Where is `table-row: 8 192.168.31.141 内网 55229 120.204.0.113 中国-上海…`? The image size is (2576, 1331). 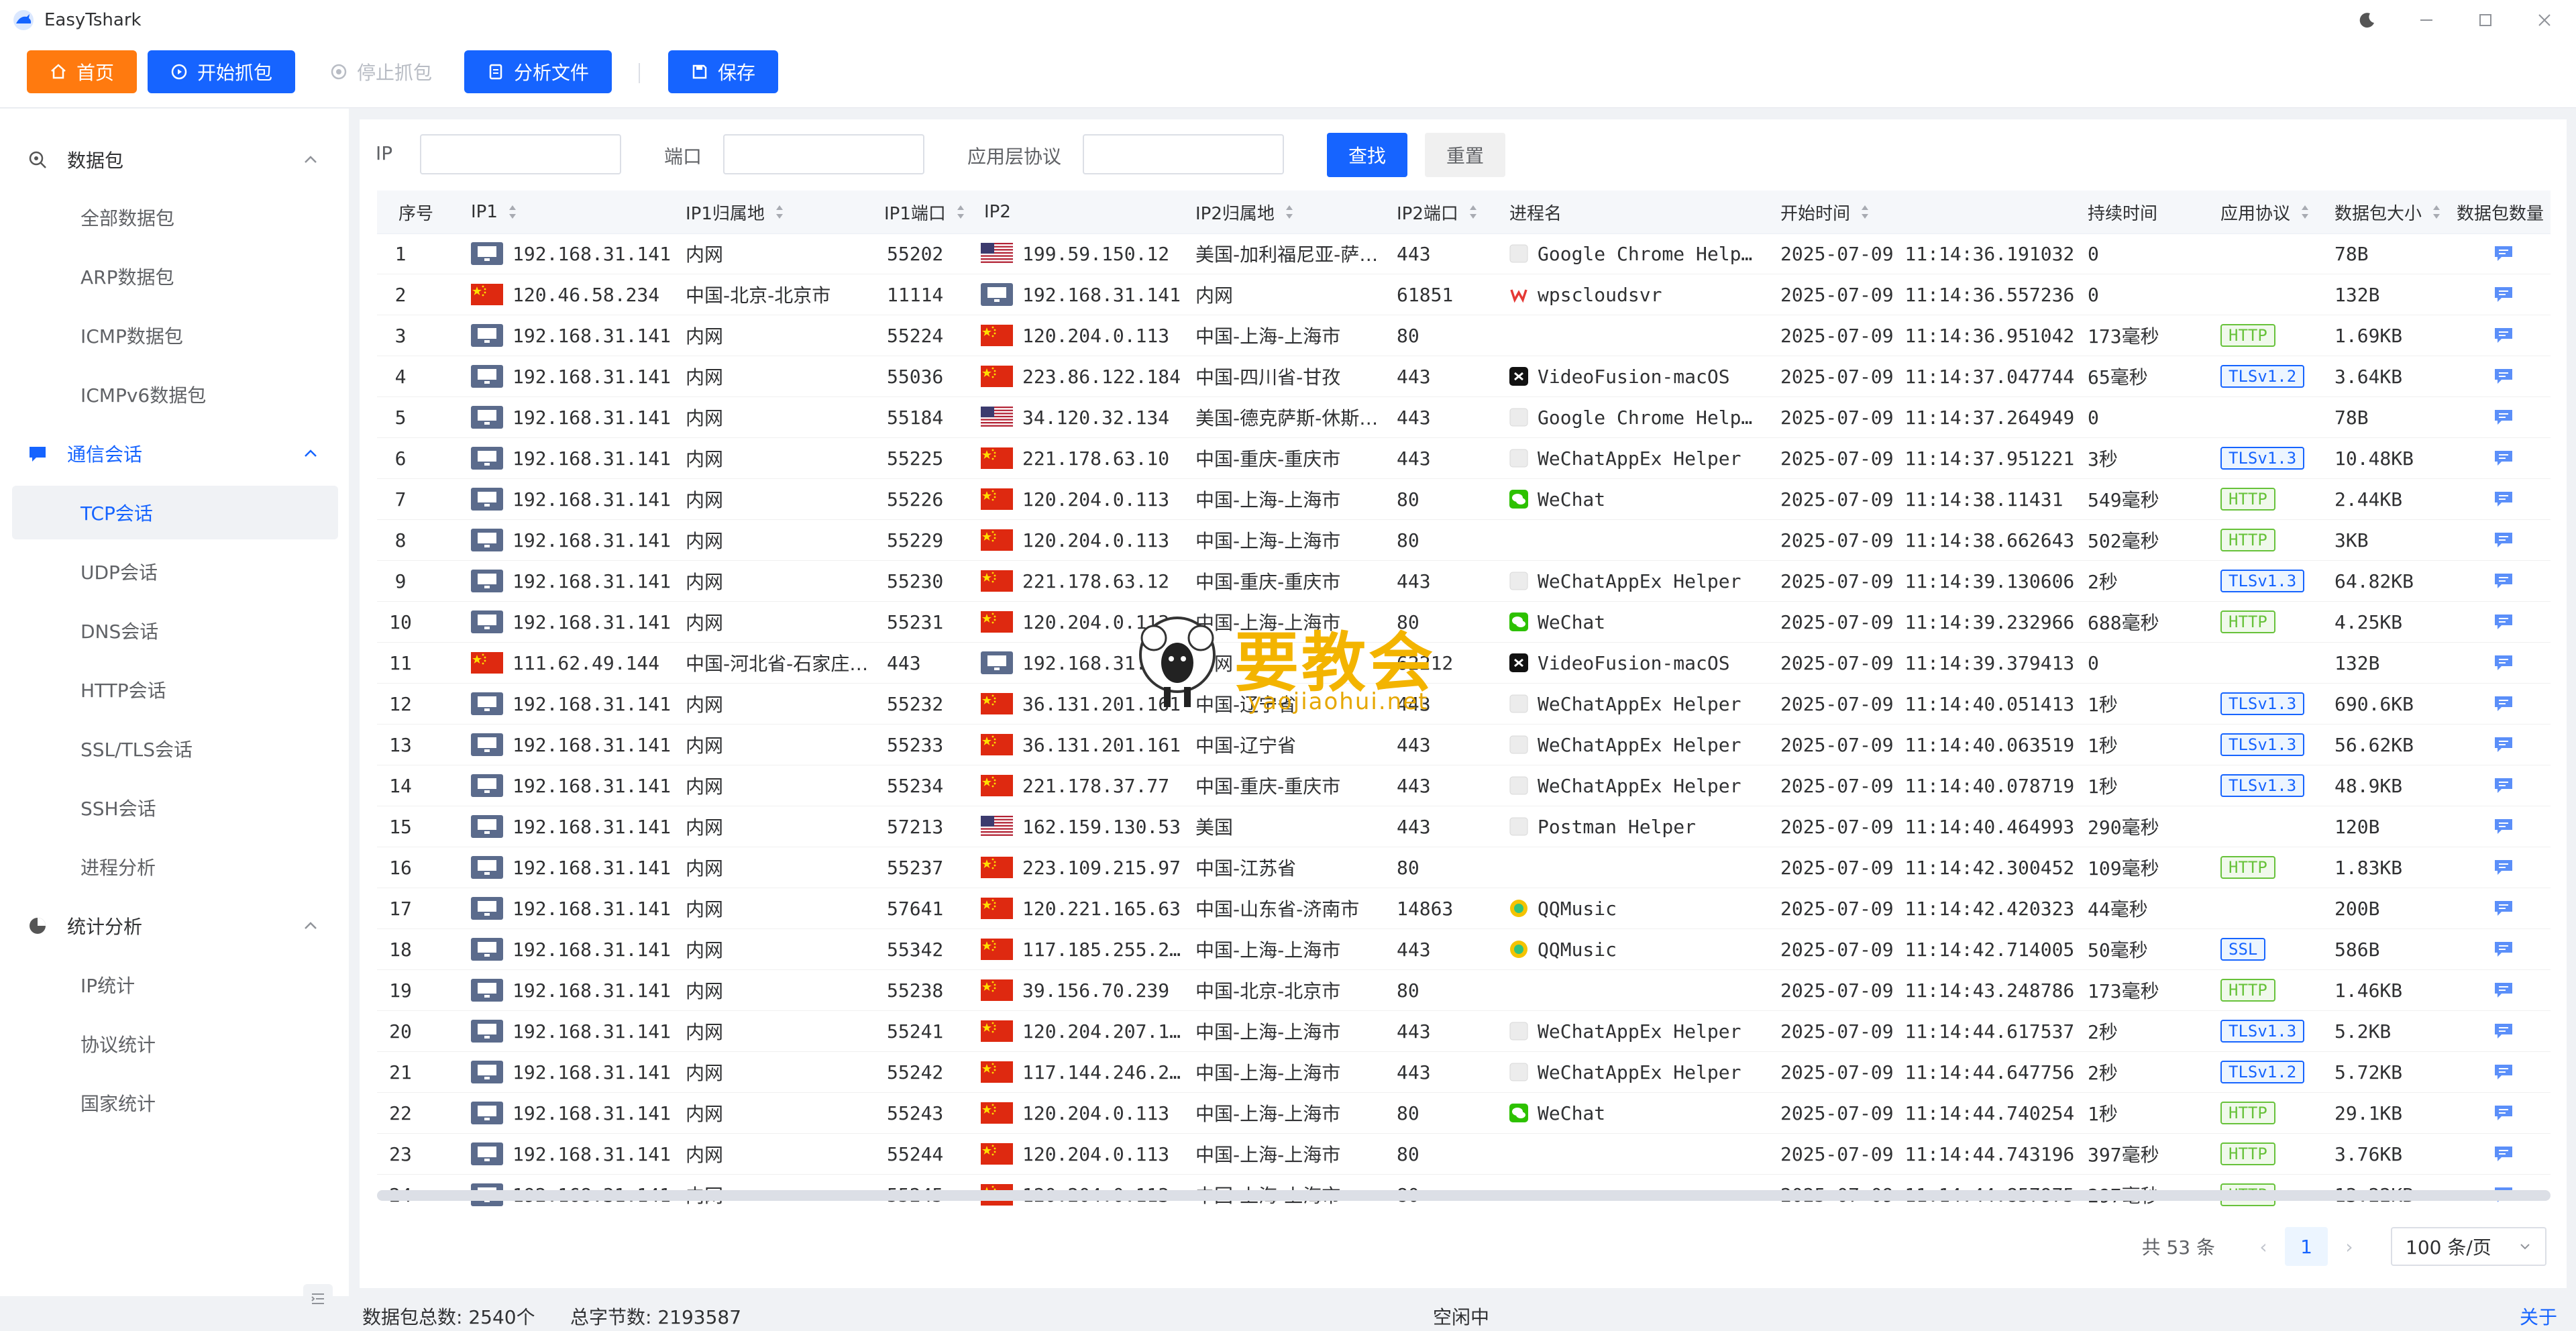 table-row: 8 192.168.31.141 内网 55229 120.204.0.113 中国-上海… is located at coordinates (1464, 540).